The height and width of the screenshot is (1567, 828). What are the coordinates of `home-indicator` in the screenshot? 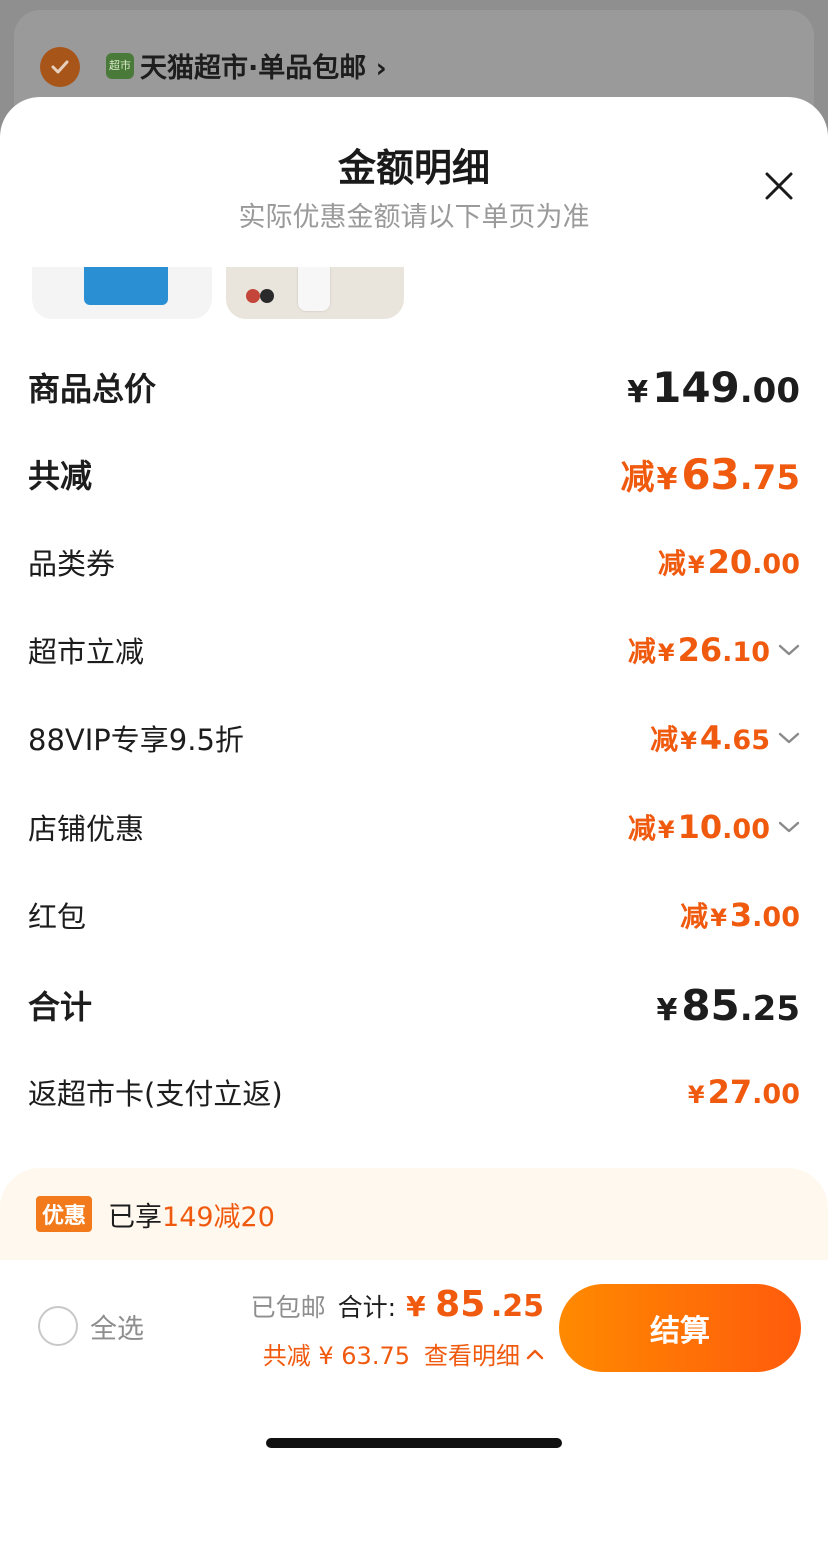 It's located at (414, 1443).